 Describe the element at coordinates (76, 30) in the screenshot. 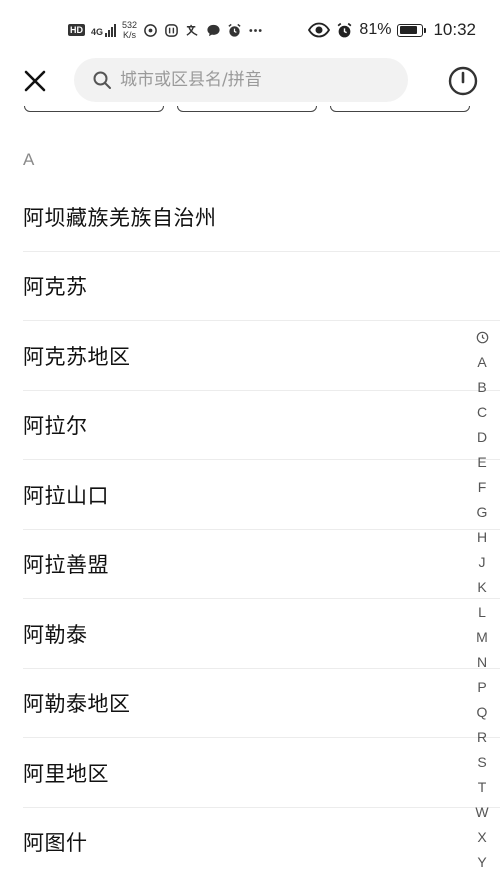

I see `hd-badge: HD` at that location.